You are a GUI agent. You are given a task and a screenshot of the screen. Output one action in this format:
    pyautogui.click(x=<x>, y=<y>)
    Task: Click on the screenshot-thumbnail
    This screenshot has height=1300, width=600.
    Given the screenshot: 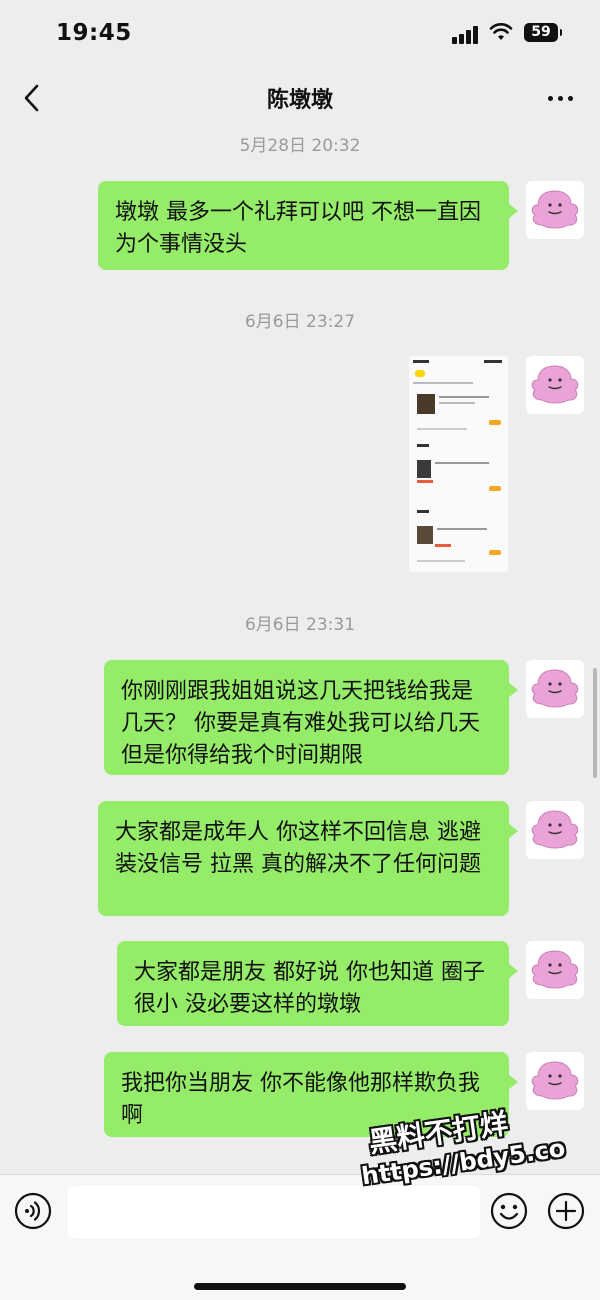 What is the action you would take?
    pyautogui.click(x=458, y=464)
    